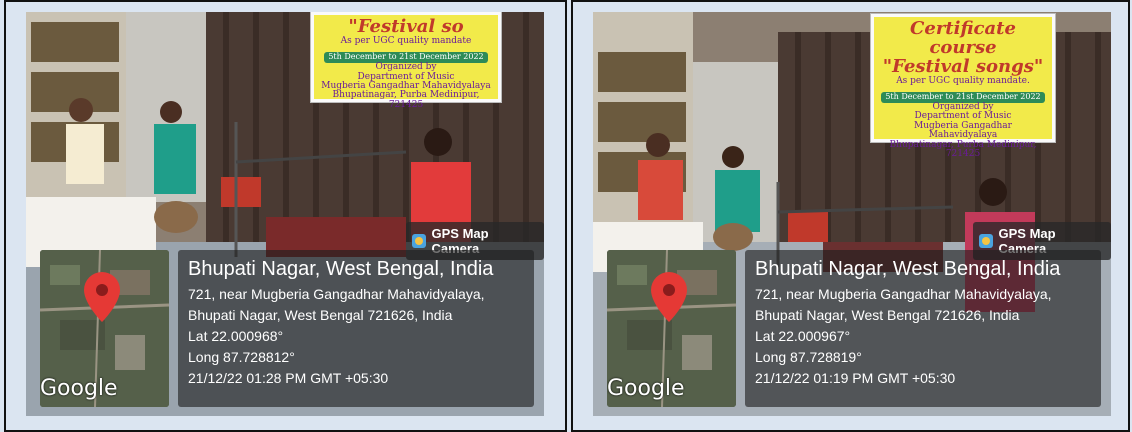 The height and width of the screenshot is (432, 1132). What do you see at coordinates (241, 357) in the screenshot?
I see `longitude: Long 87.728812°` at bounding box center [241, 357].